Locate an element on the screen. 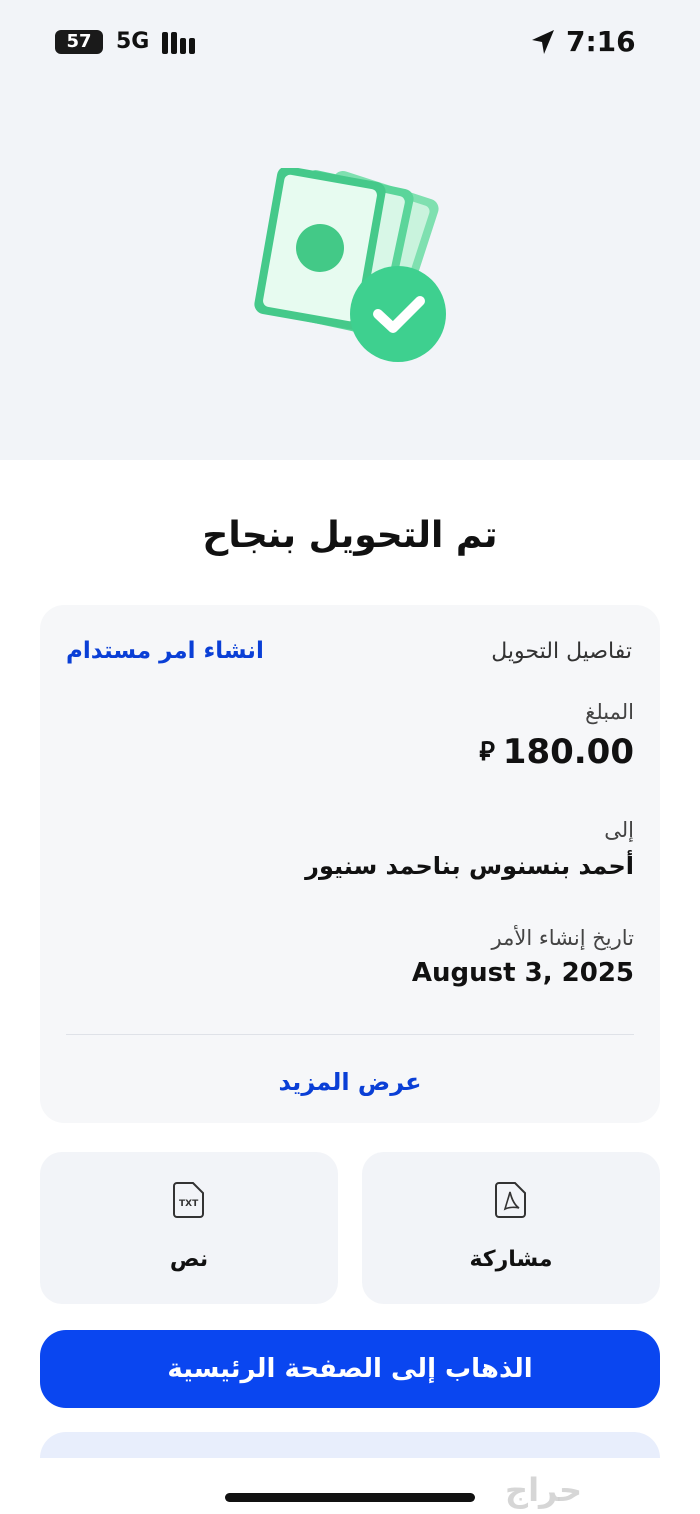  recipient-label: إلى is located at coordinates (619, 830).